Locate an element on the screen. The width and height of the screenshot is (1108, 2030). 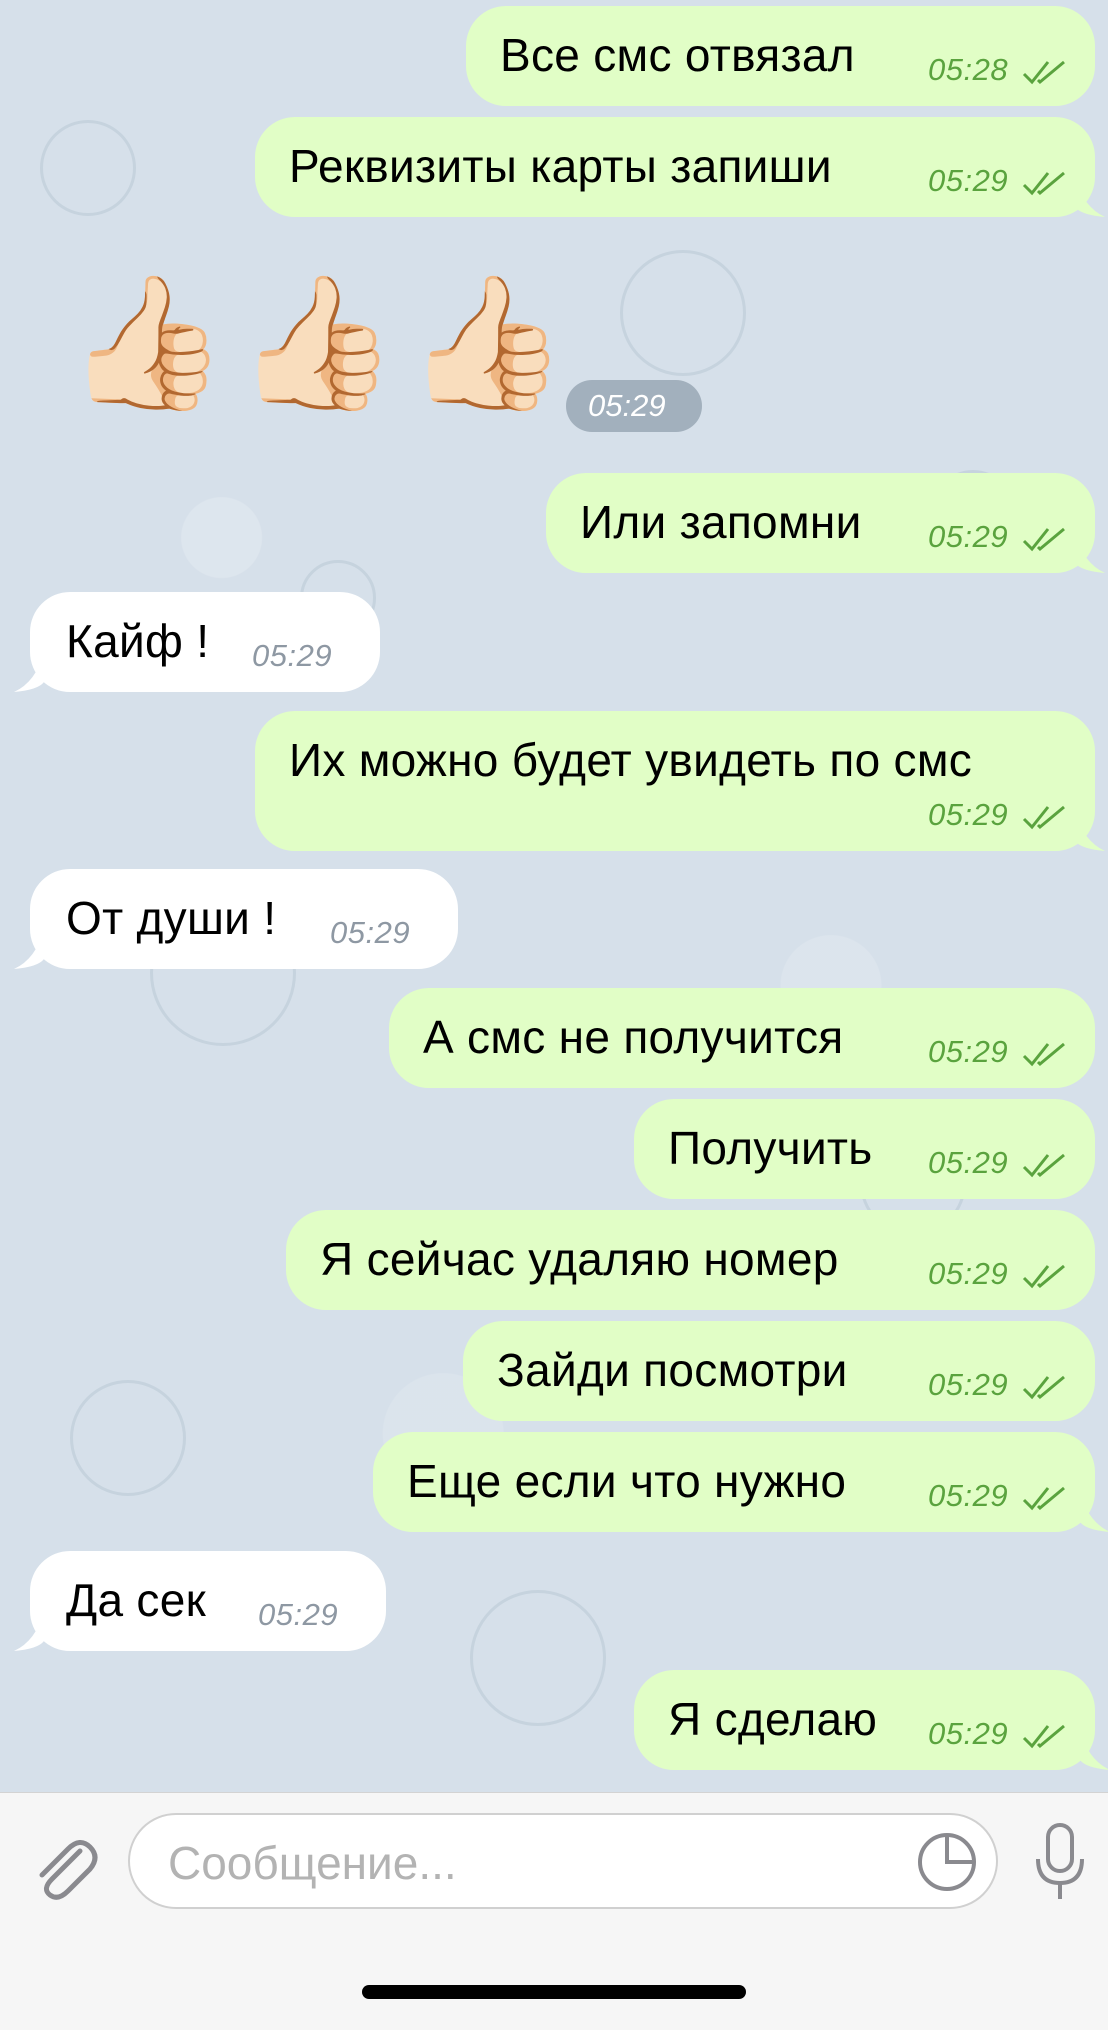
outgoing-message: Еще если что нужно 05:29 is located at coordinates (740, 1482).